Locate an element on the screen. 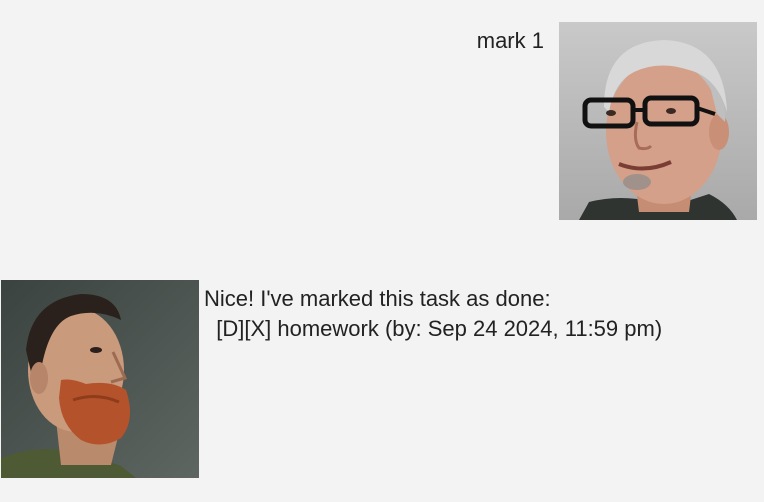  user-portrait-icon is located at coordinates (658, 121).